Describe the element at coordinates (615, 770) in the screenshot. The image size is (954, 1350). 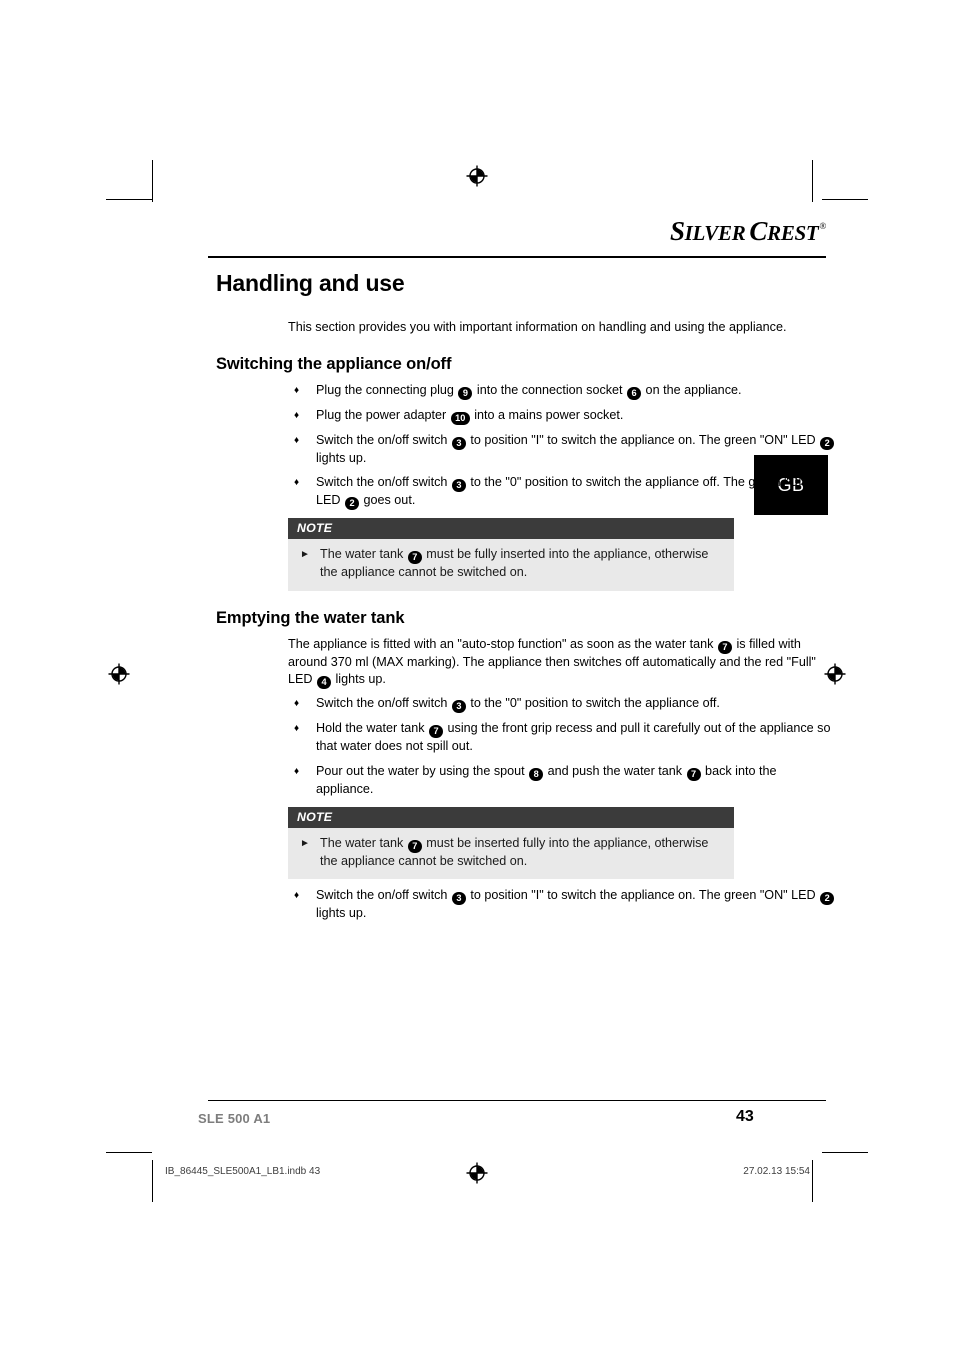
I see `text-run: and push the water tank` at that location.